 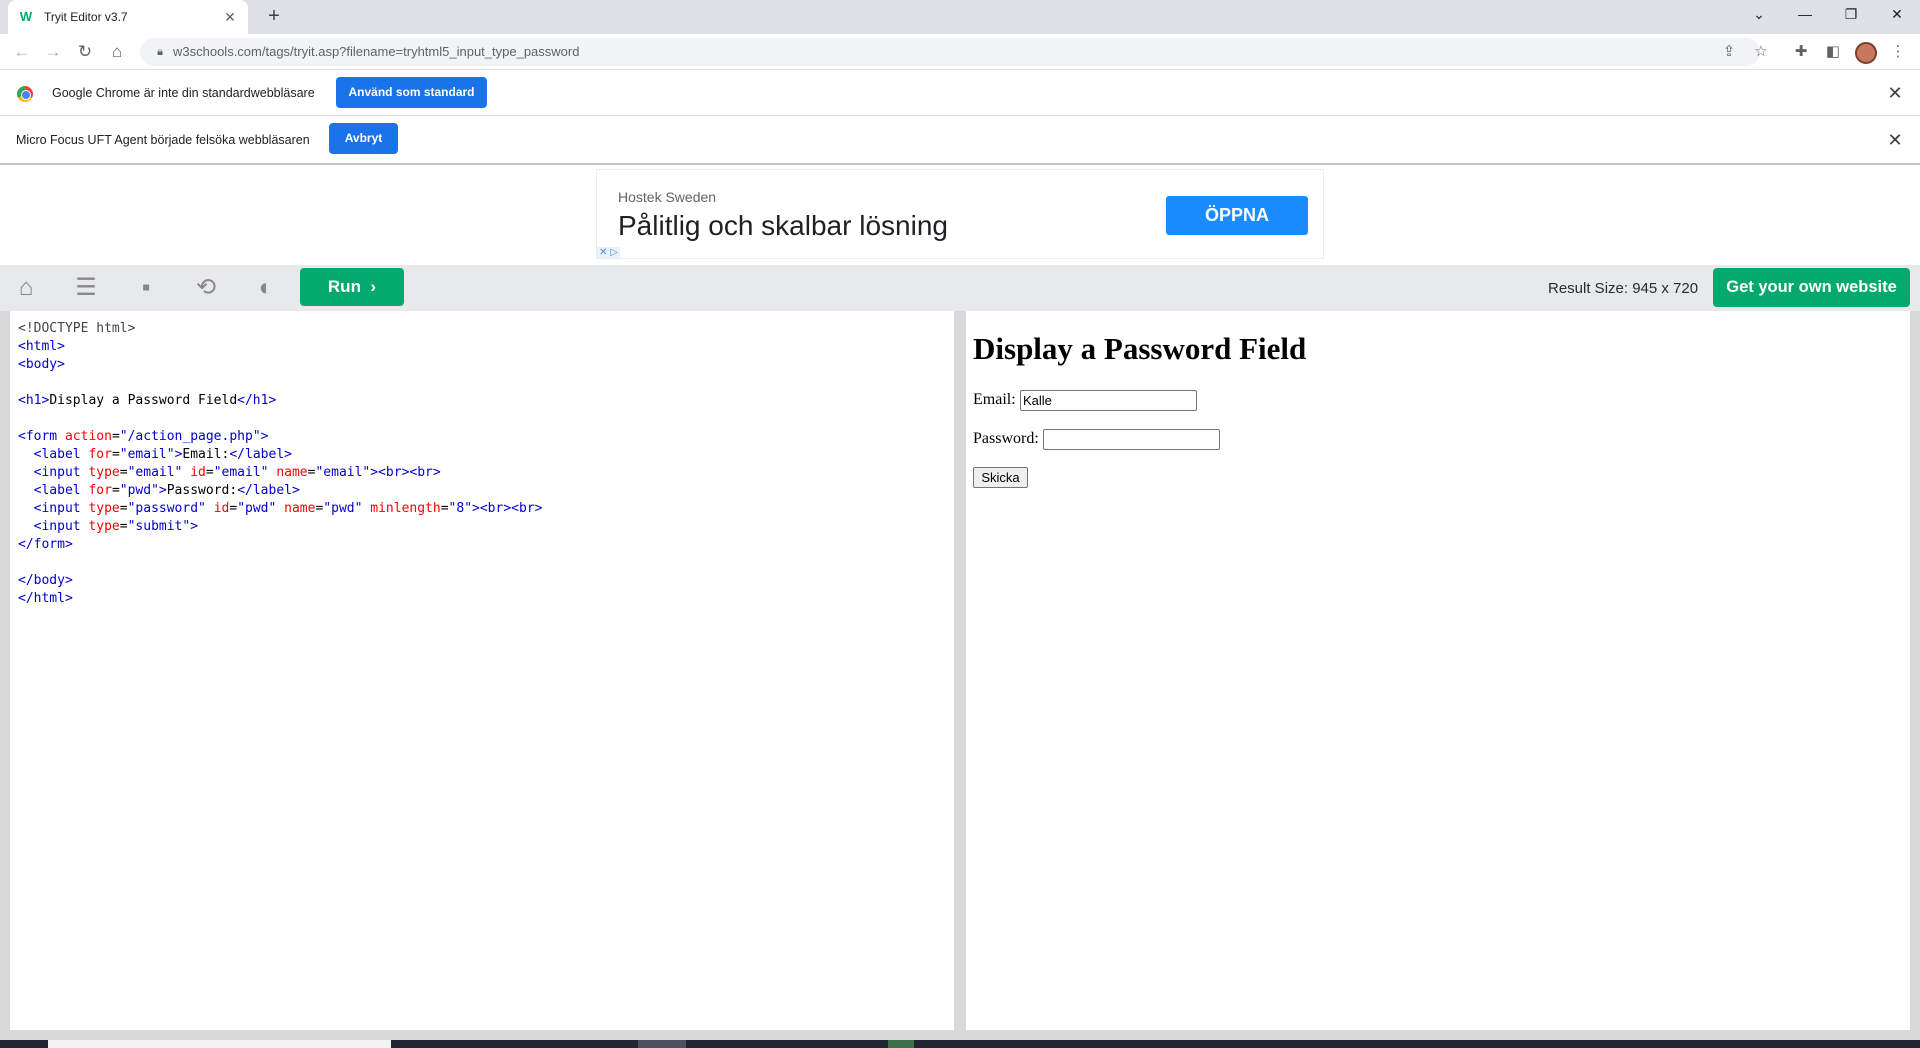 I want to click on menu-icon: ☰, so click(x=86, y=288).